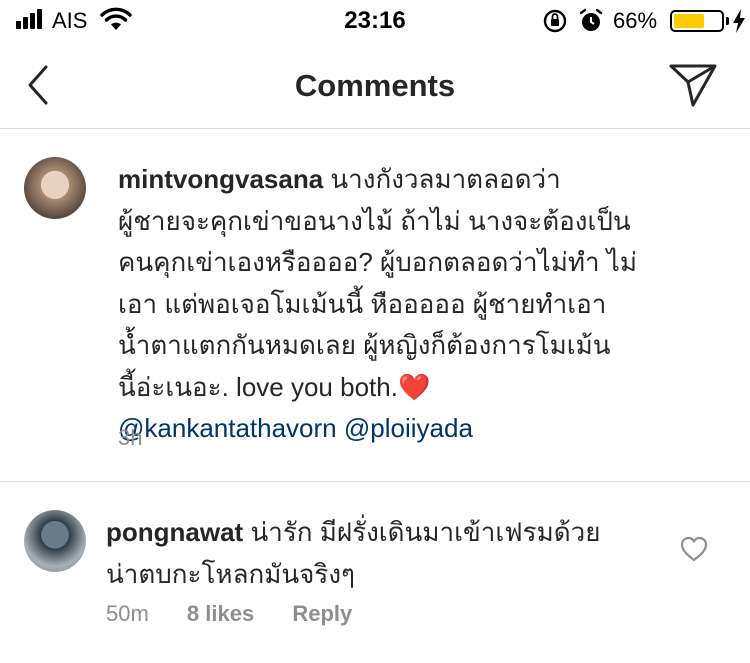 This screenshot has height=663, width=750. Describe the element at coordinates (127, 613) in the screenshot. I see `comment-time: 50m` at that location.